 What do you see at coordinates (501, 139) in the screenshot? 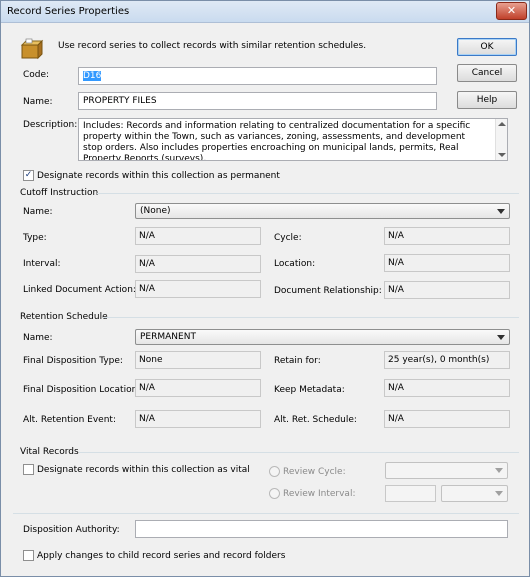
I see `description-scrollbar` at bounding box center [501, 139].